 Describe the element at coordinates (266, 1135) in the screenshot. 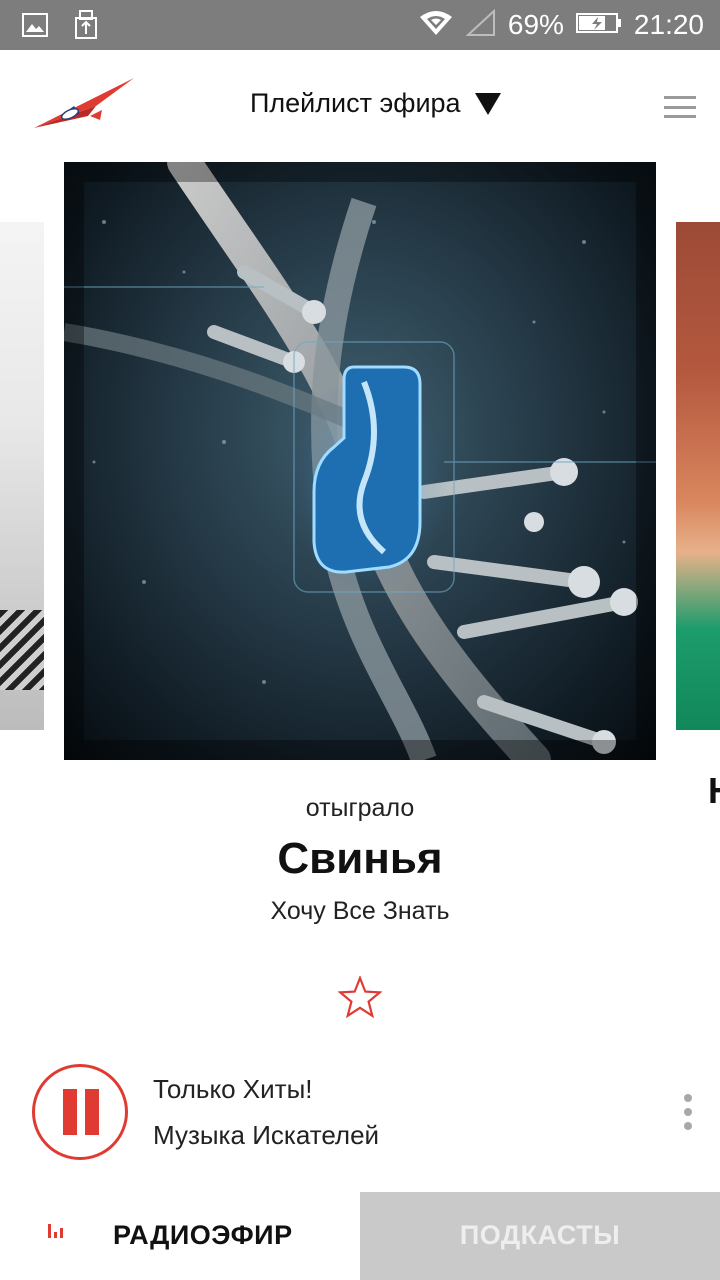

I see `program-name: Музыка Искателей` at that location.